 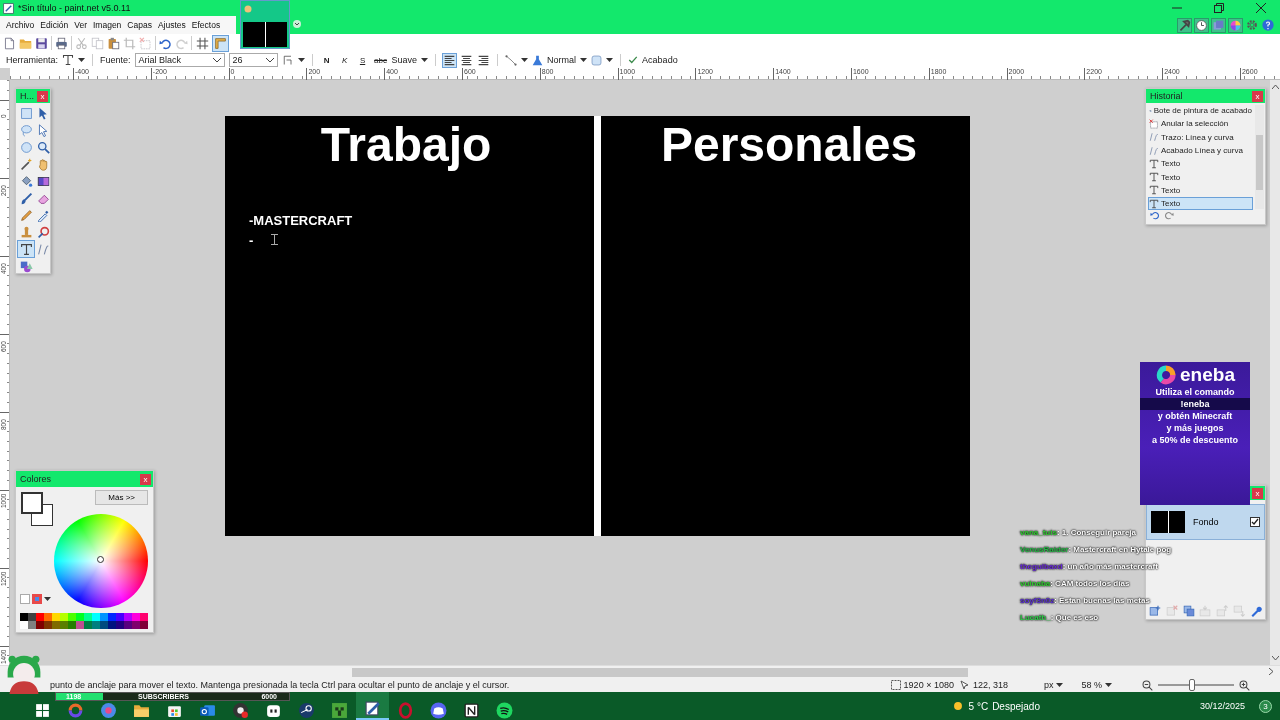 I want to click on style-toggle: abc, so click(x=380, y=60).